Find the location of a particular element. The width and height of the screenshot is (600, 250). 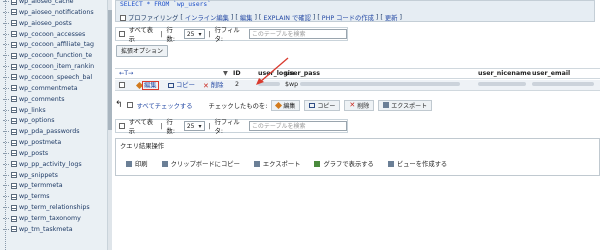

sidebar-item-label: wp_pda_passwords is located at coordinates (49, 131).